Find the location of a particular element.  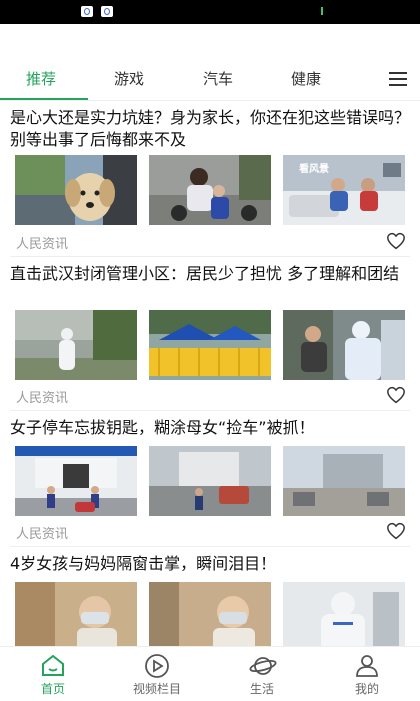

nav-life: 生活 is located at coordinates (262, 674).